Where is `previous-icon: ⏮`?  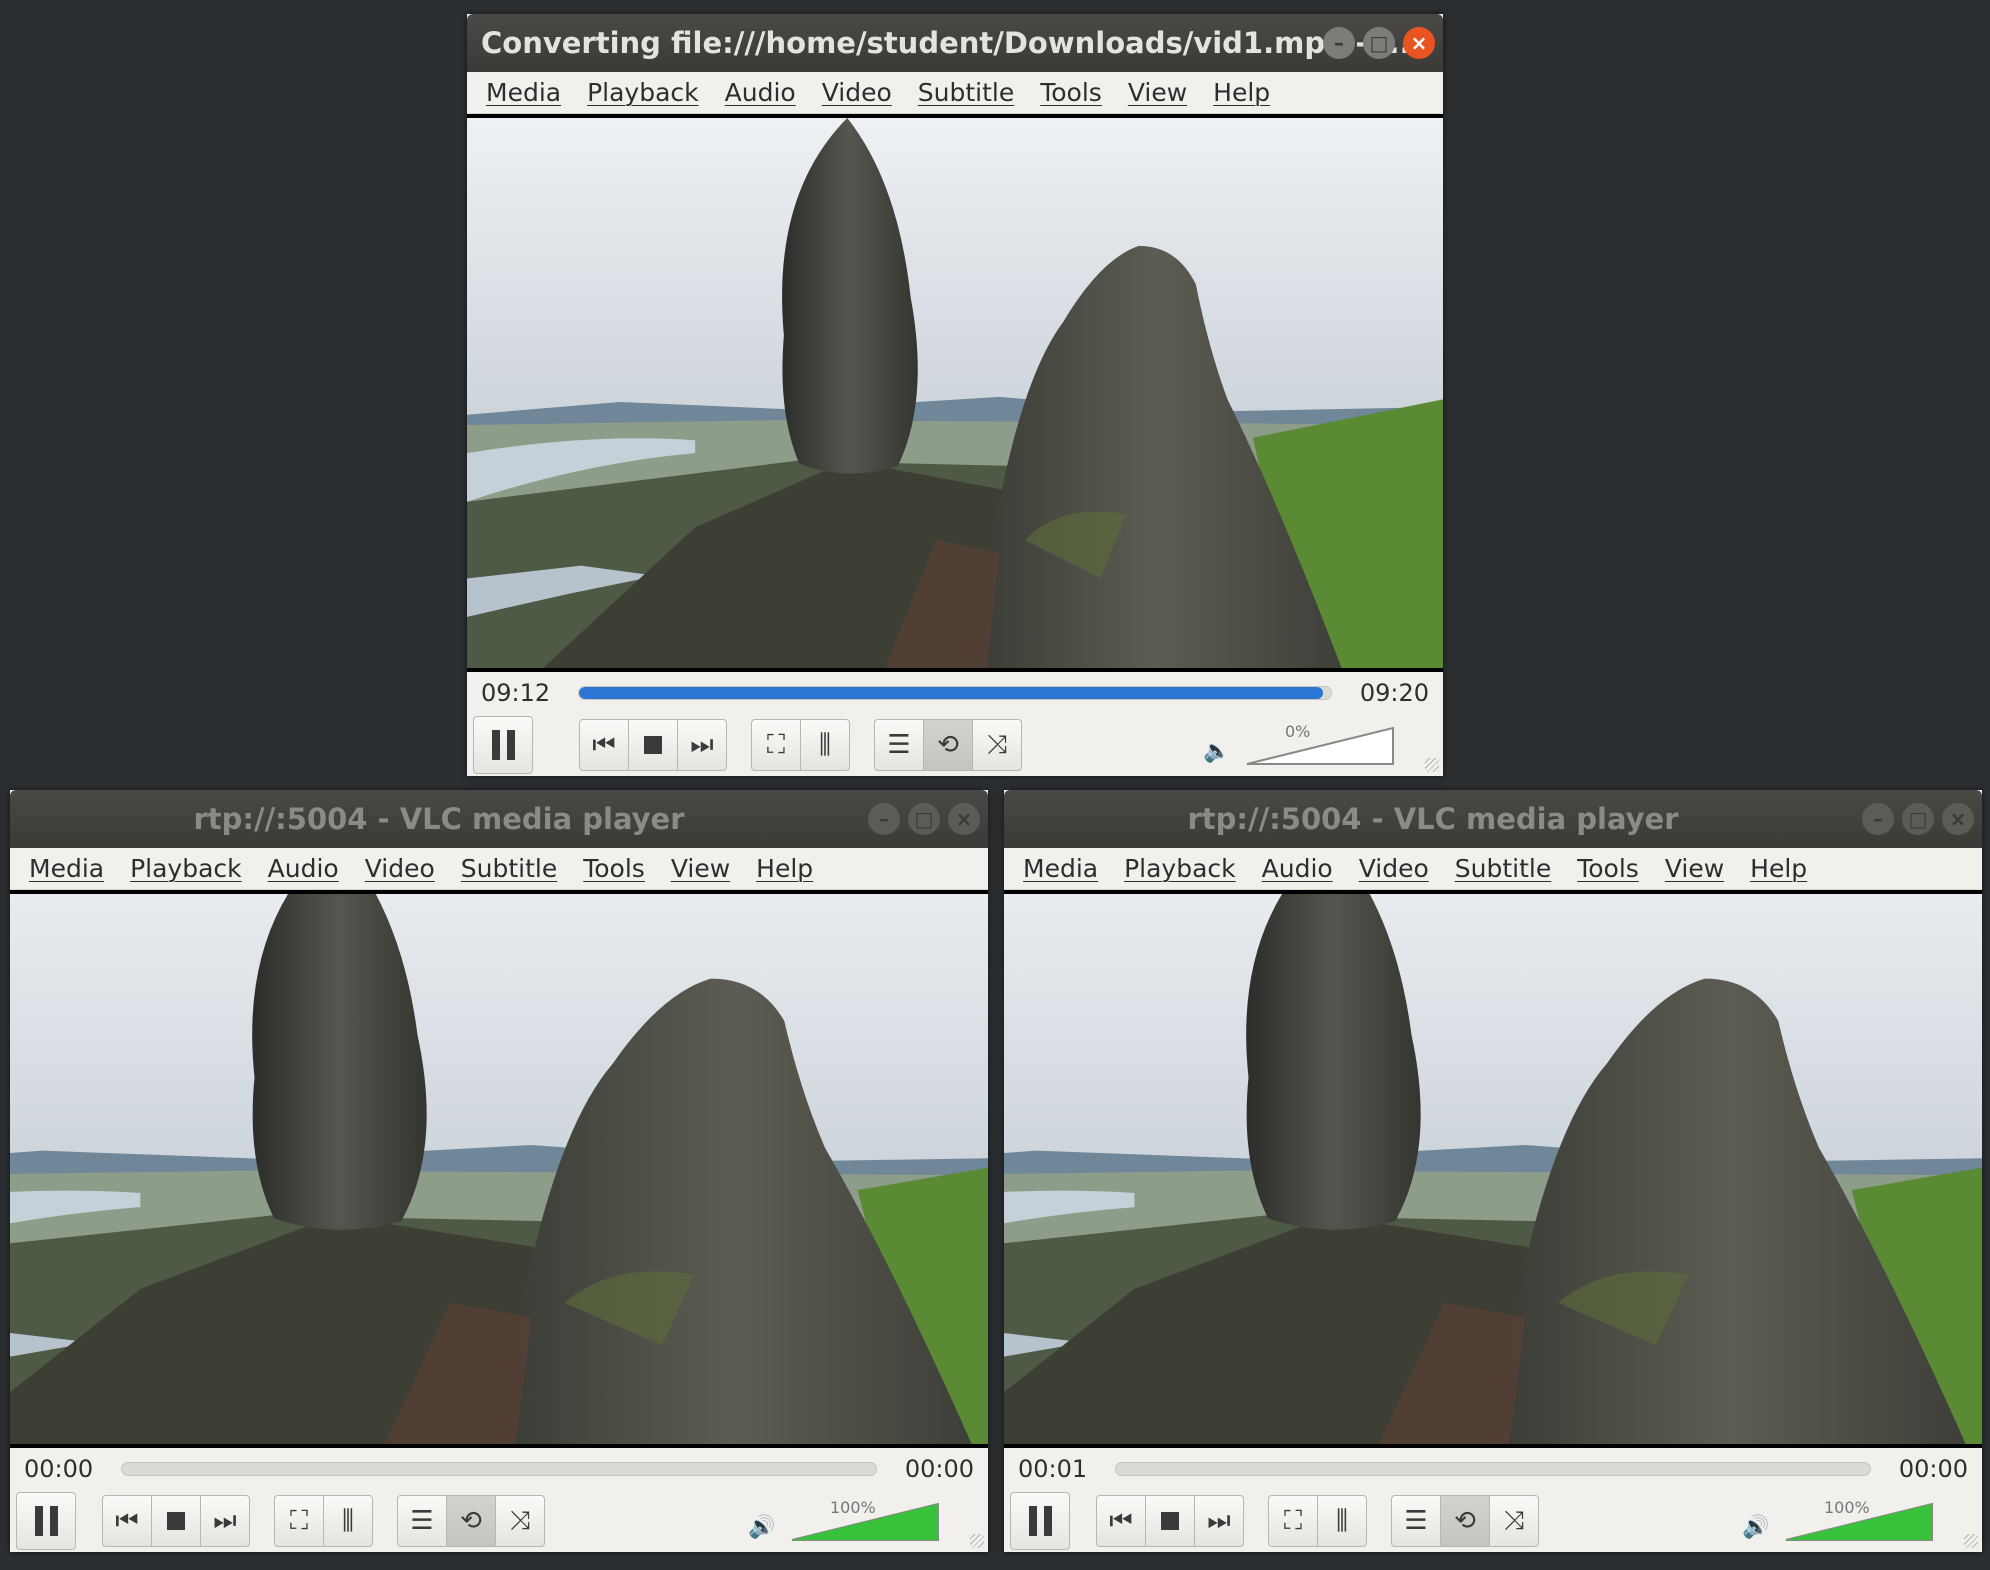
previous-icon: ⏮ is located at coordinates (127, 1521).